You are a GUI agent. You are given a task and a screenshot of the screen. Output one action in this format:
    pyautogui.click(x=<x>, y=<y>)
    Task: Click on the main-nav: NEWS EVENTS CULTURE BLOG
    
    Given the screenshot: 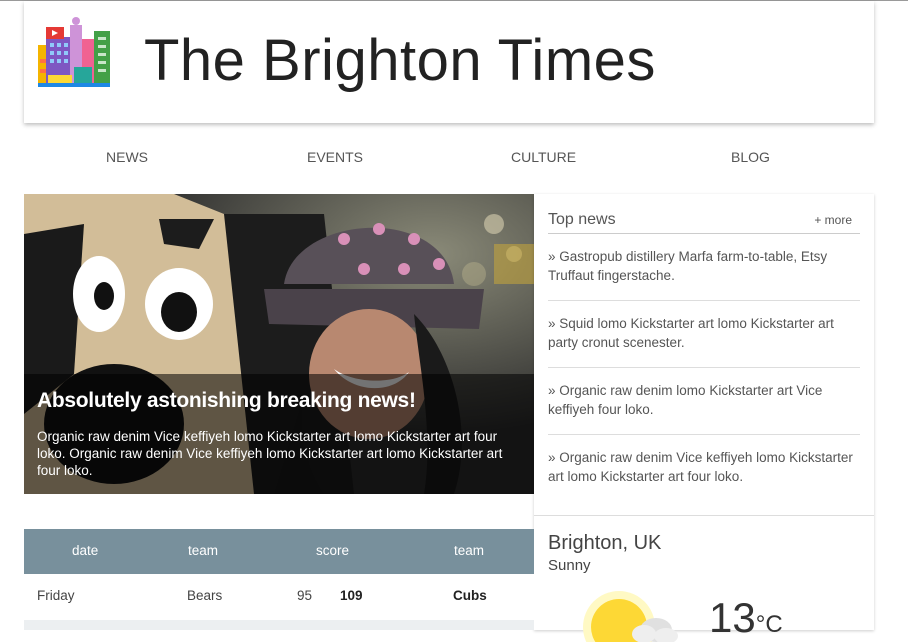 What is the action you would take?
    pyautogui.click(x=449, y=159)
    